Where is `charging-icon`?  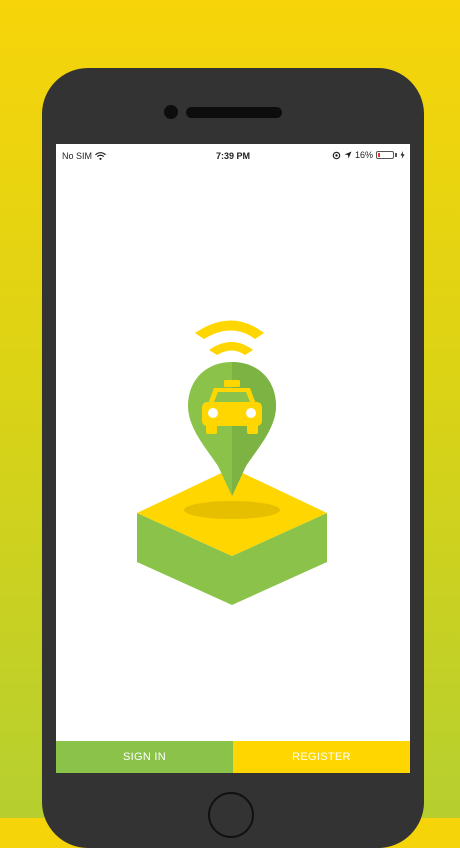
charging-icon is located at coordinates (402, 155).